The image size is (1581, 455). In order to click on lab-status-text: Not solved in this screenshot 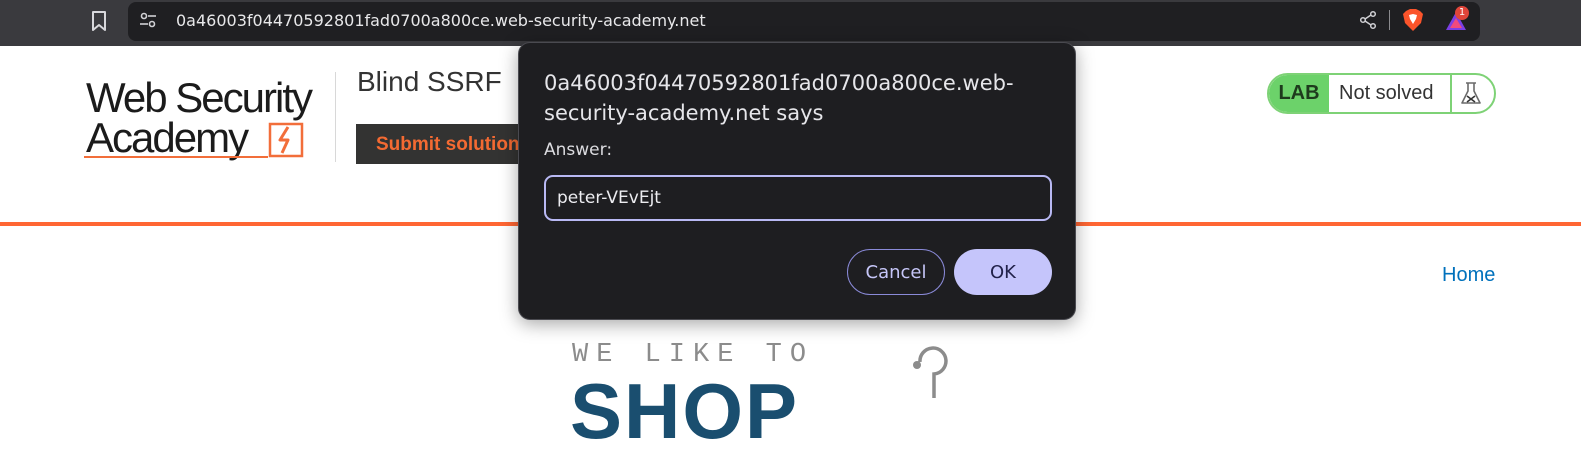, I will do `click(1386, 93)`.